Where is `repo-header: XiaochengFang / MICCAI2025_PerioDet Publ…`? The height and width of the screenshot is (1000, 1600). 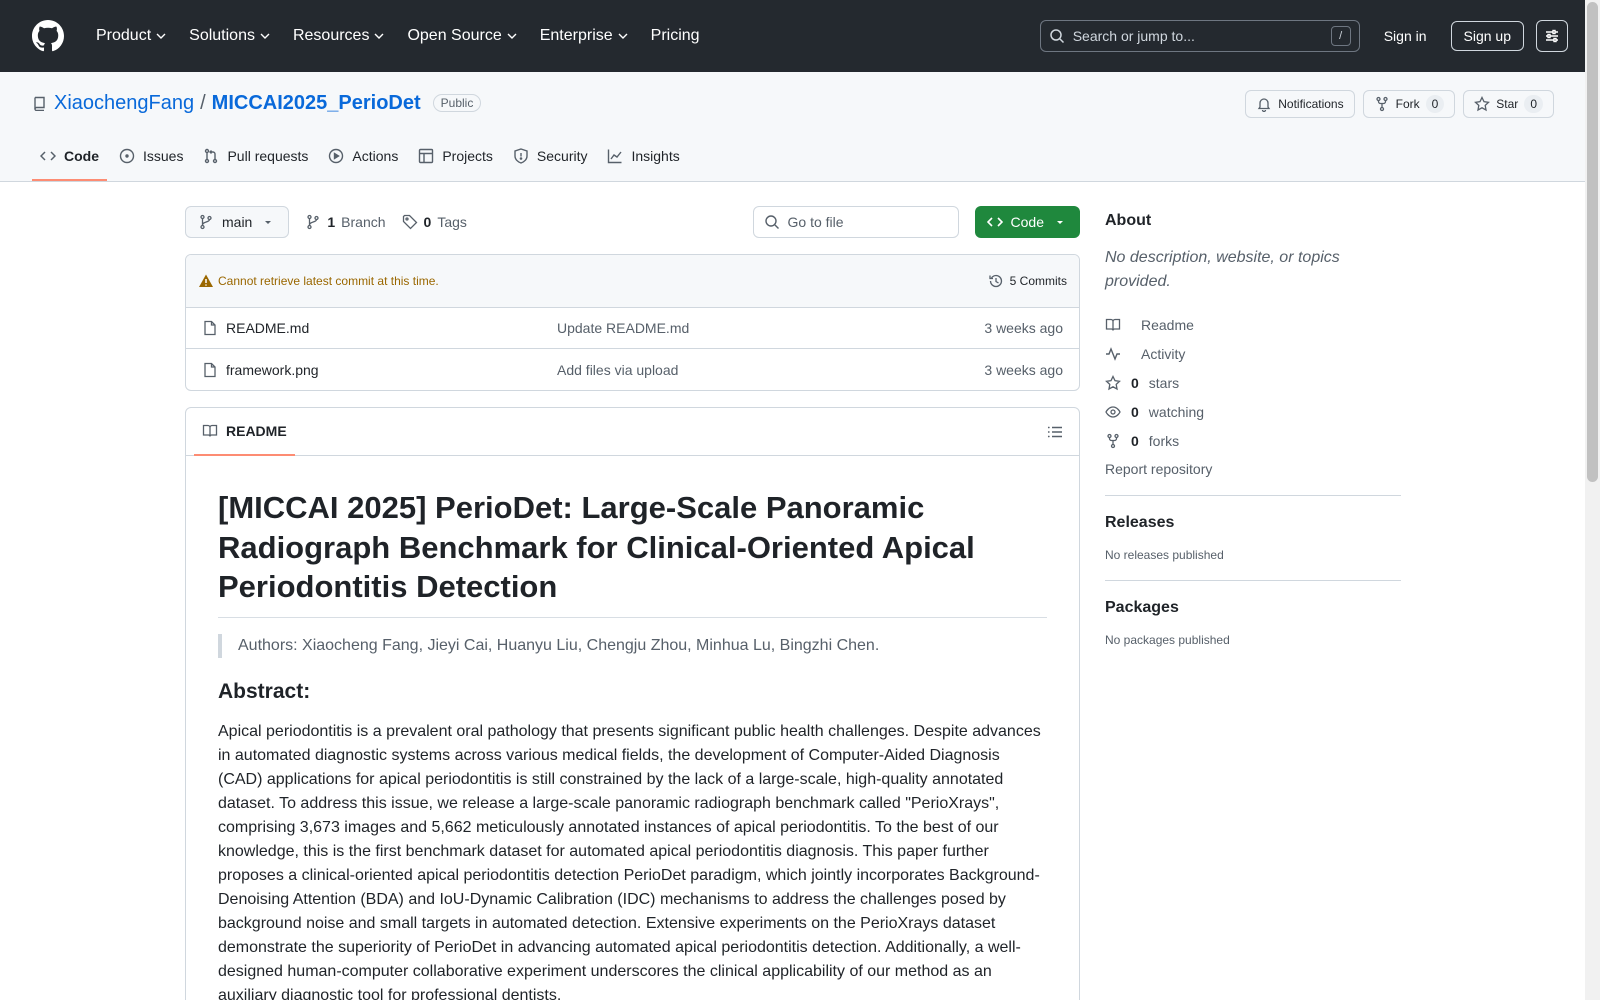 repo-header: XiaochengFang / MICCAI2025_PerioDet Publ… is located at coordinates (800, 127).